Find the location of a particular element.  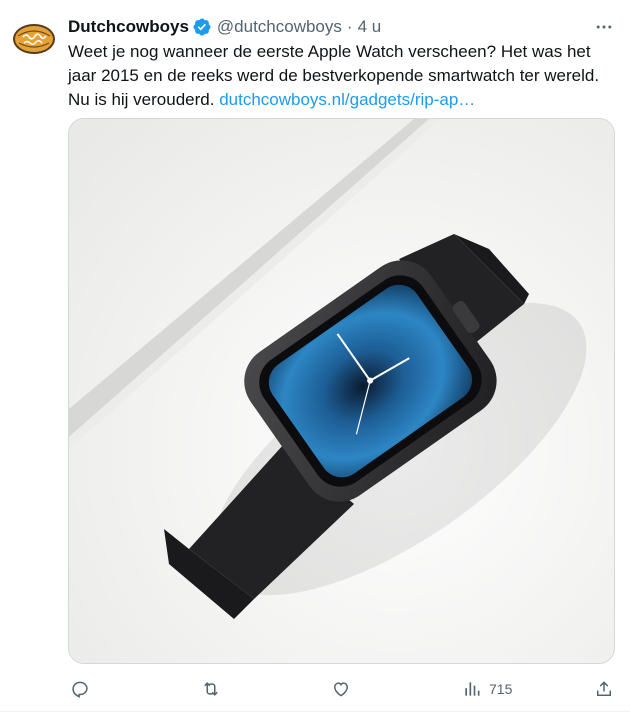

tweet-actions: 715 is located at coordinates (344, 689).